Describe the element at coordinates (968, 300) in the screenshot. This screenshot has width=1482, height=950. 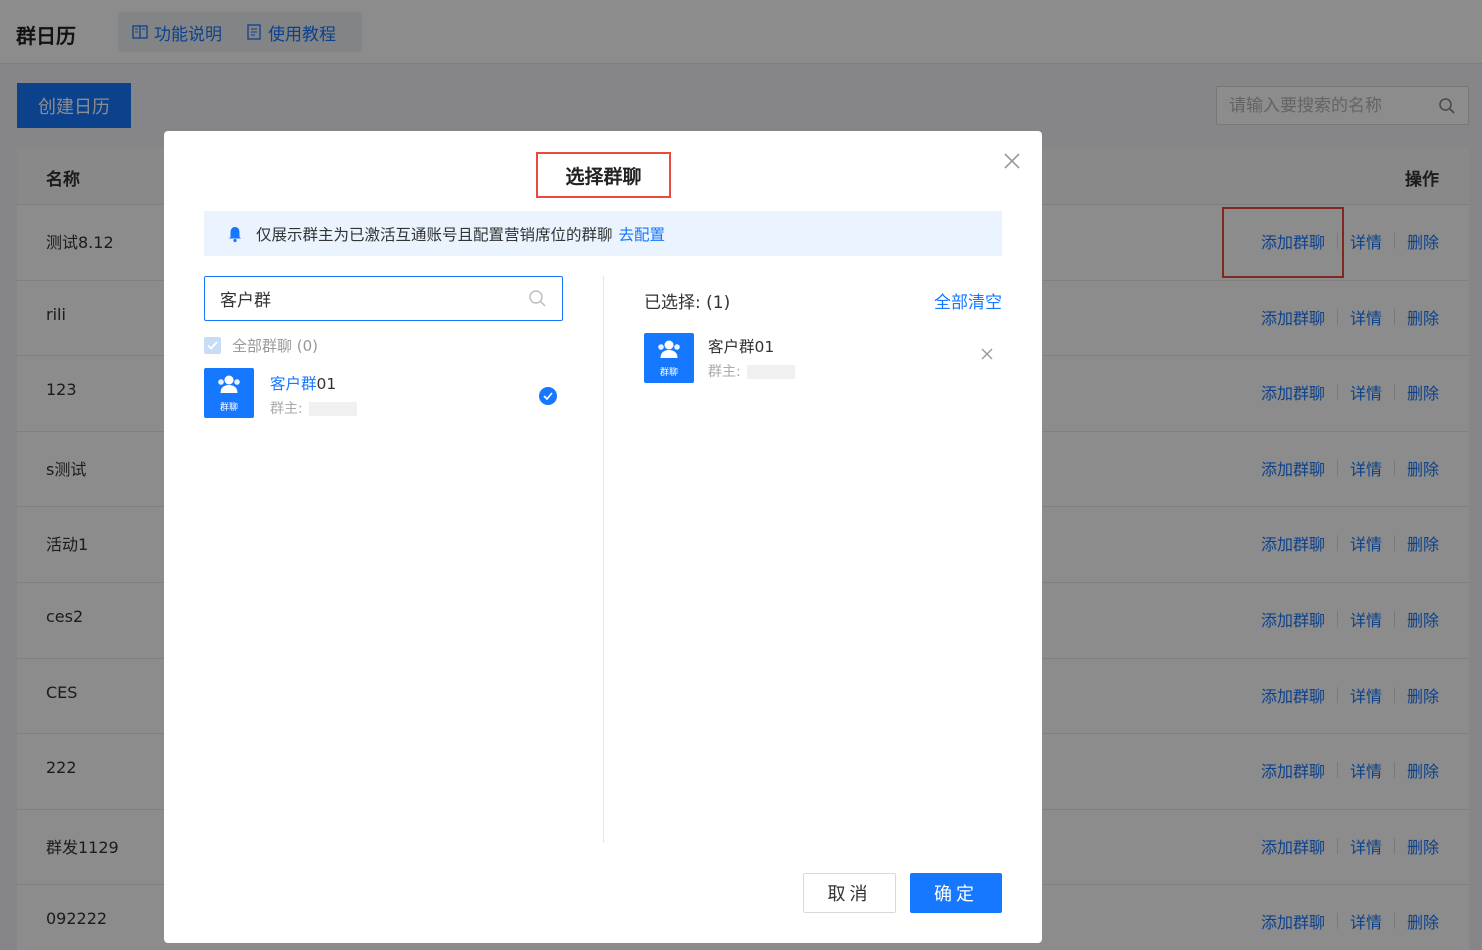
I see `clear-all-button: 全部清空` at that location.